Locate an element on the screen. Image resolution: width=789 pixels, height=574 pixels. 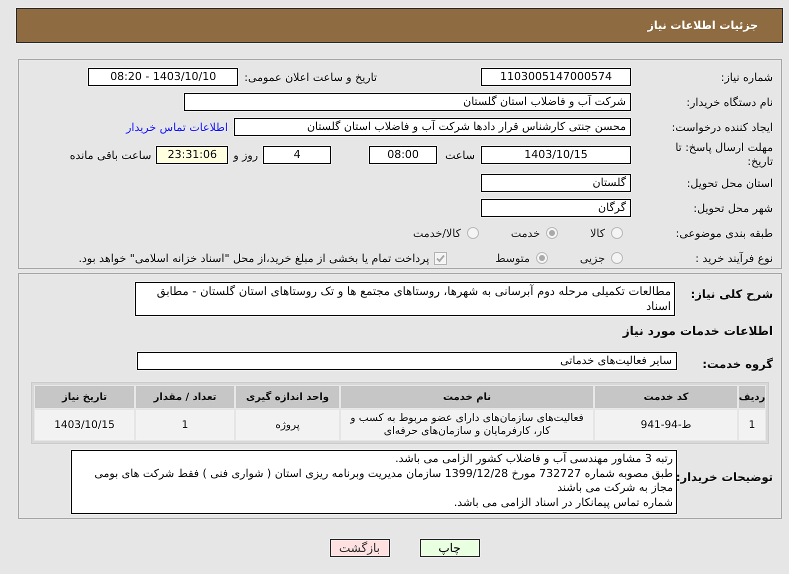
deadline-time-field: 08:00 is located at coordinates (403, 155).